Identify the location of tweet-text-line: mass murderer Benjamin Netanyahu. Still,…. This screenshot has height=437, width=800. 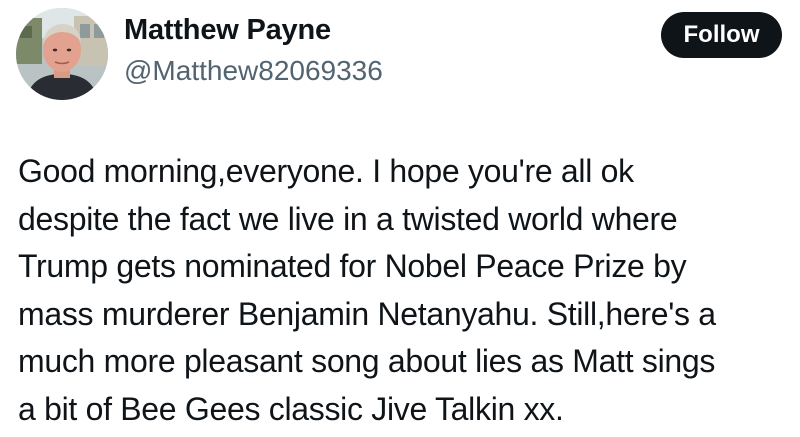
(367, 313).